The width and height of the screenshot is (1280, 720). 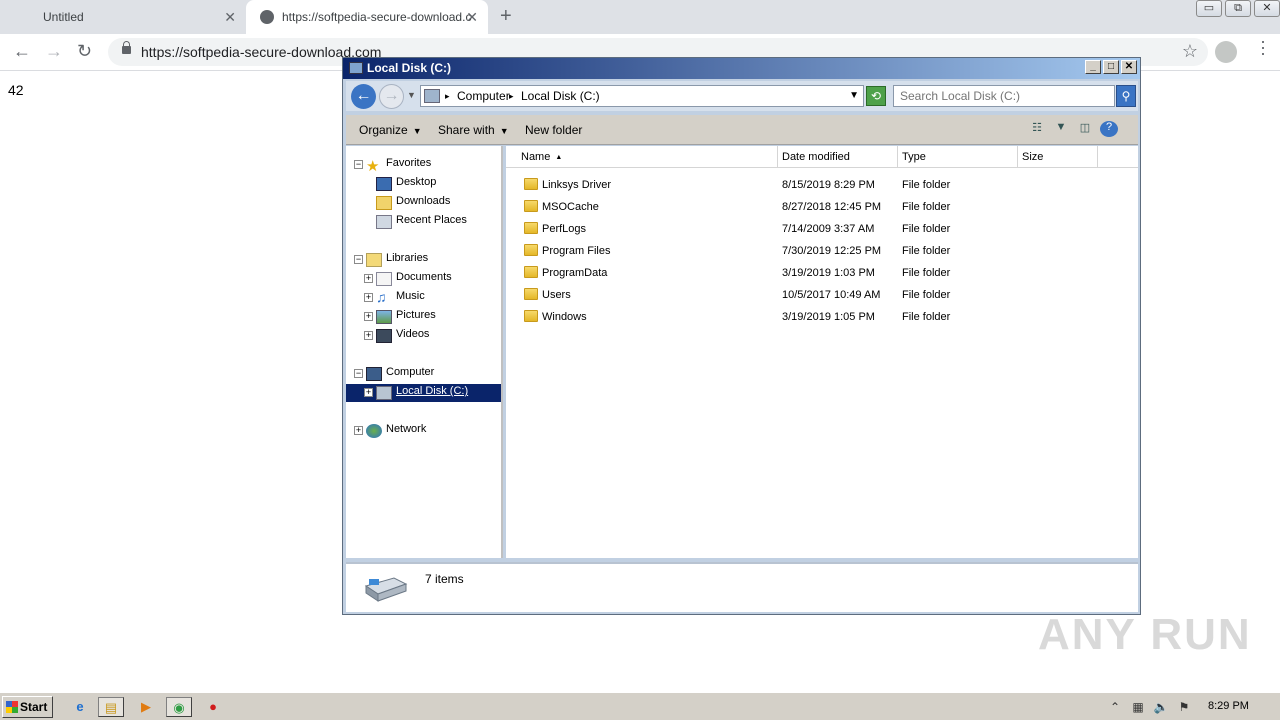 I want to click on nav-pictures: + Pictures, so click(x=424, y=317).